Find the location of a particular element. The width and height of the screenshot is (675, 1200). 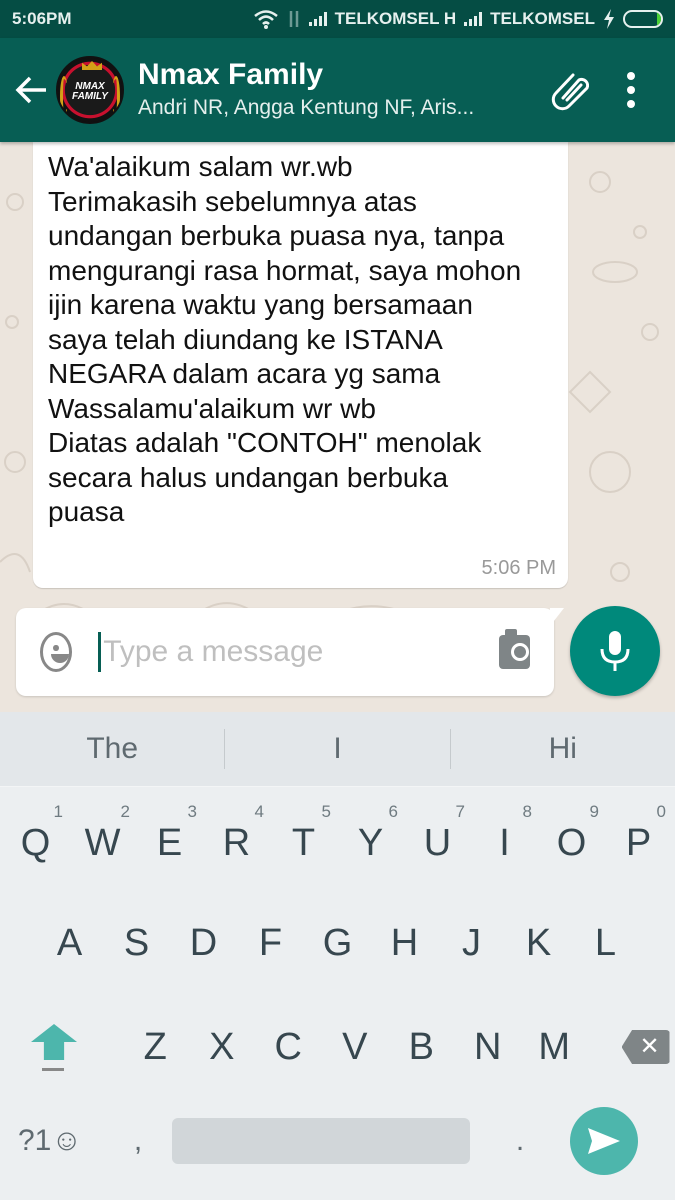

key-label: U is located at coordinates (437, 843).